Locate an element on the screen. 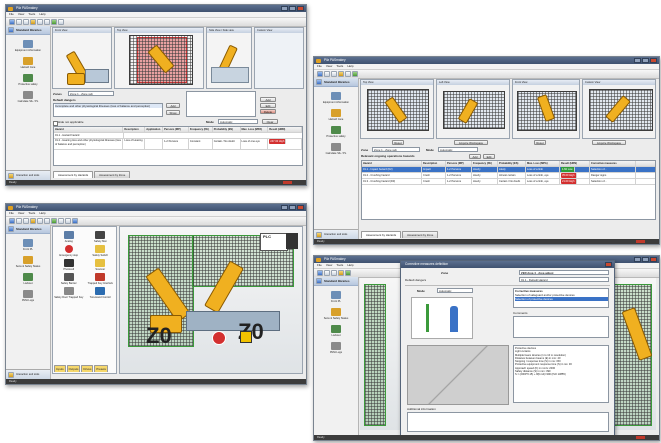  reset-button-2: Reset is located at coordinates (540, 142).